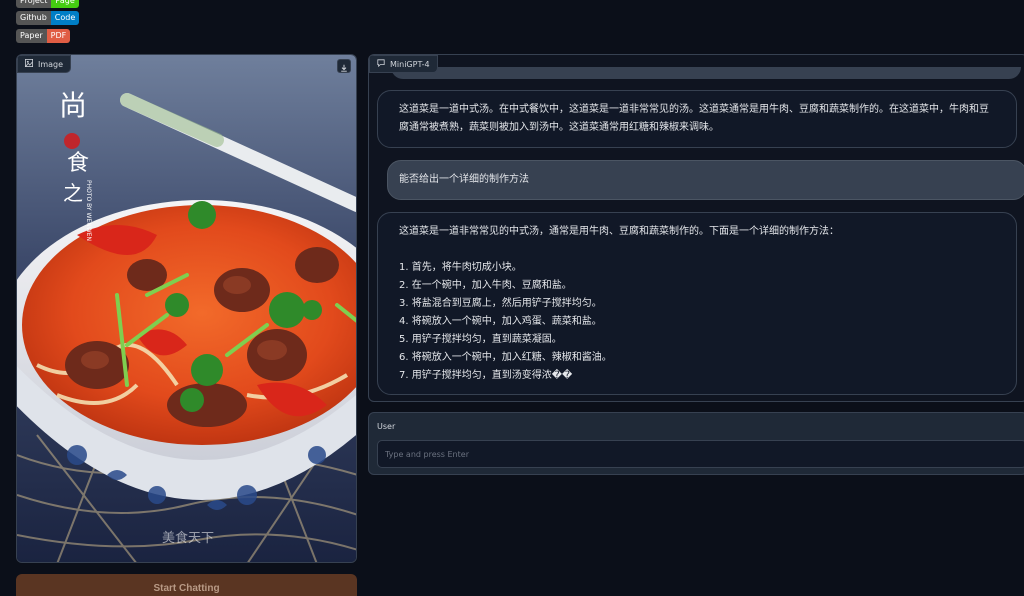  I want to click on badge-label: Paper, so click(31, 36).